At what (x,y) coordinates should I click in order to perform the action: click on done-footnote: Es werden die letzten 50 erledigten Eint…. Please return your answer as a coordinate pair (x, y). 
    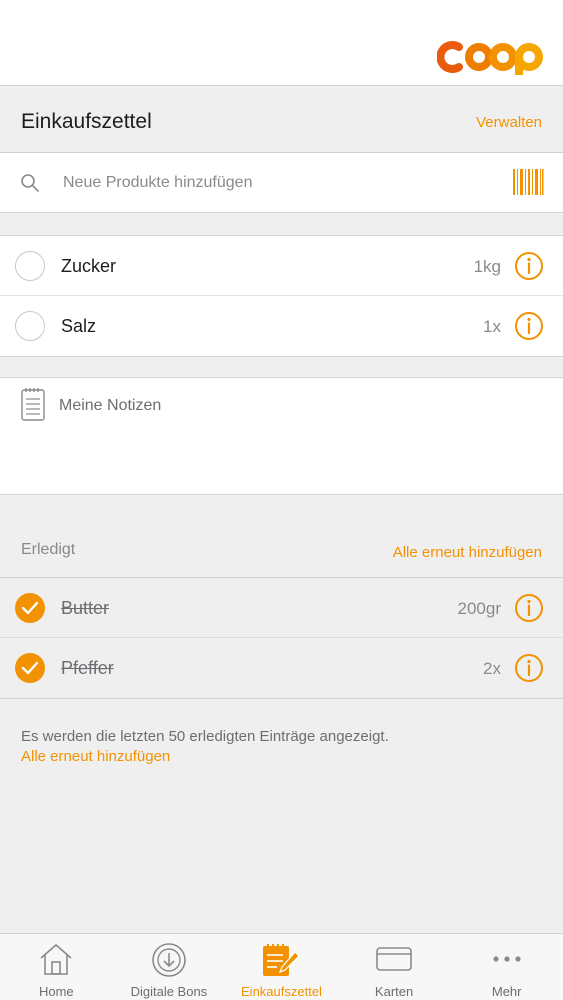
    Looking at the image, I should click on (281, 747).